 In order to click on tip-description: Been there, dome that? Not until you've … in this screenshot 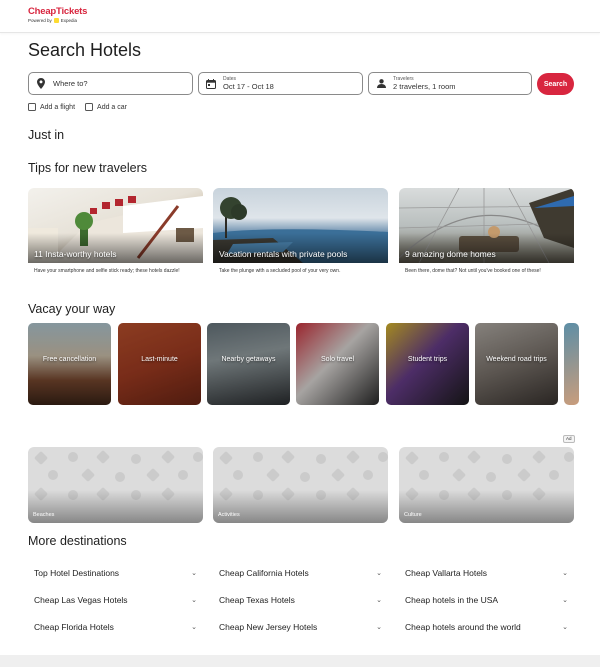, I will do `click(473, 271)`.